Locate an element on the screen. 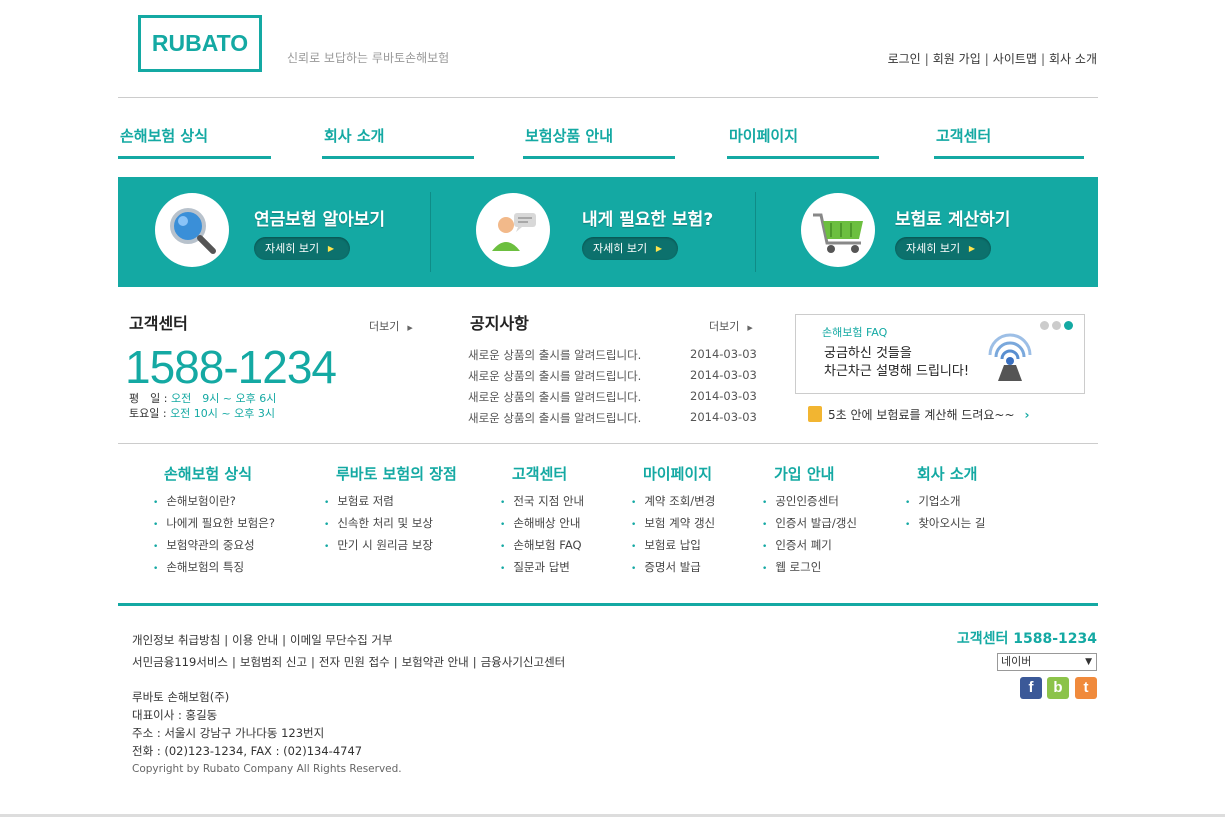 The width and height of the screenshot is (1225, 817). sitemap-link: • 인증서 폐기 is located at coordinates (809, 545).